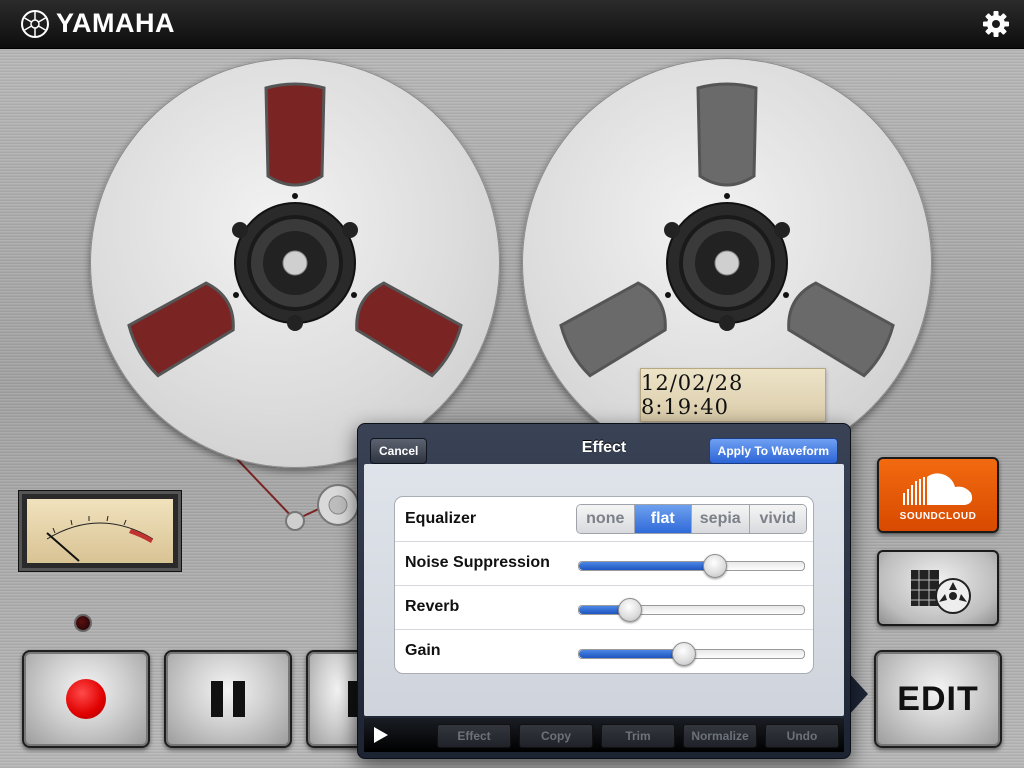 Image resolution: width=1024 pixels, height=768 pixels. Describe the element at coordinates (512, 24) in the screenshot. I see `top-bar: YAMAHA` at that location.